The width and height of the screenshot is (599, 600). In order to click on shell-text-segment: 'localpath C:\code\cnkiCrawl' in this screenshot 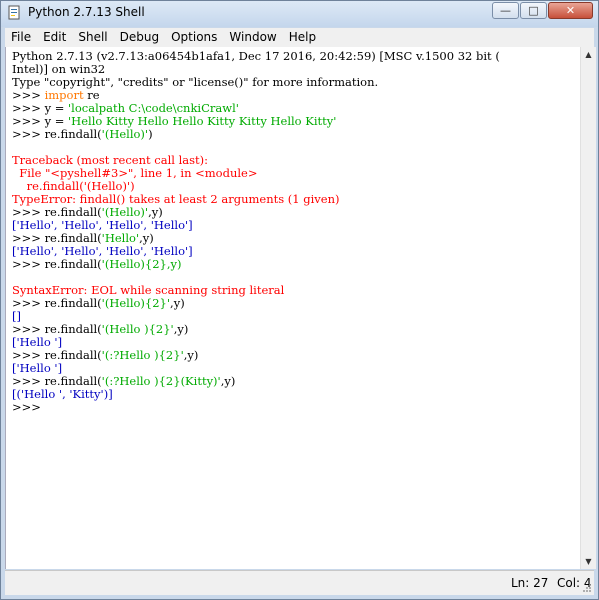, I will do `click(153, 108)`.